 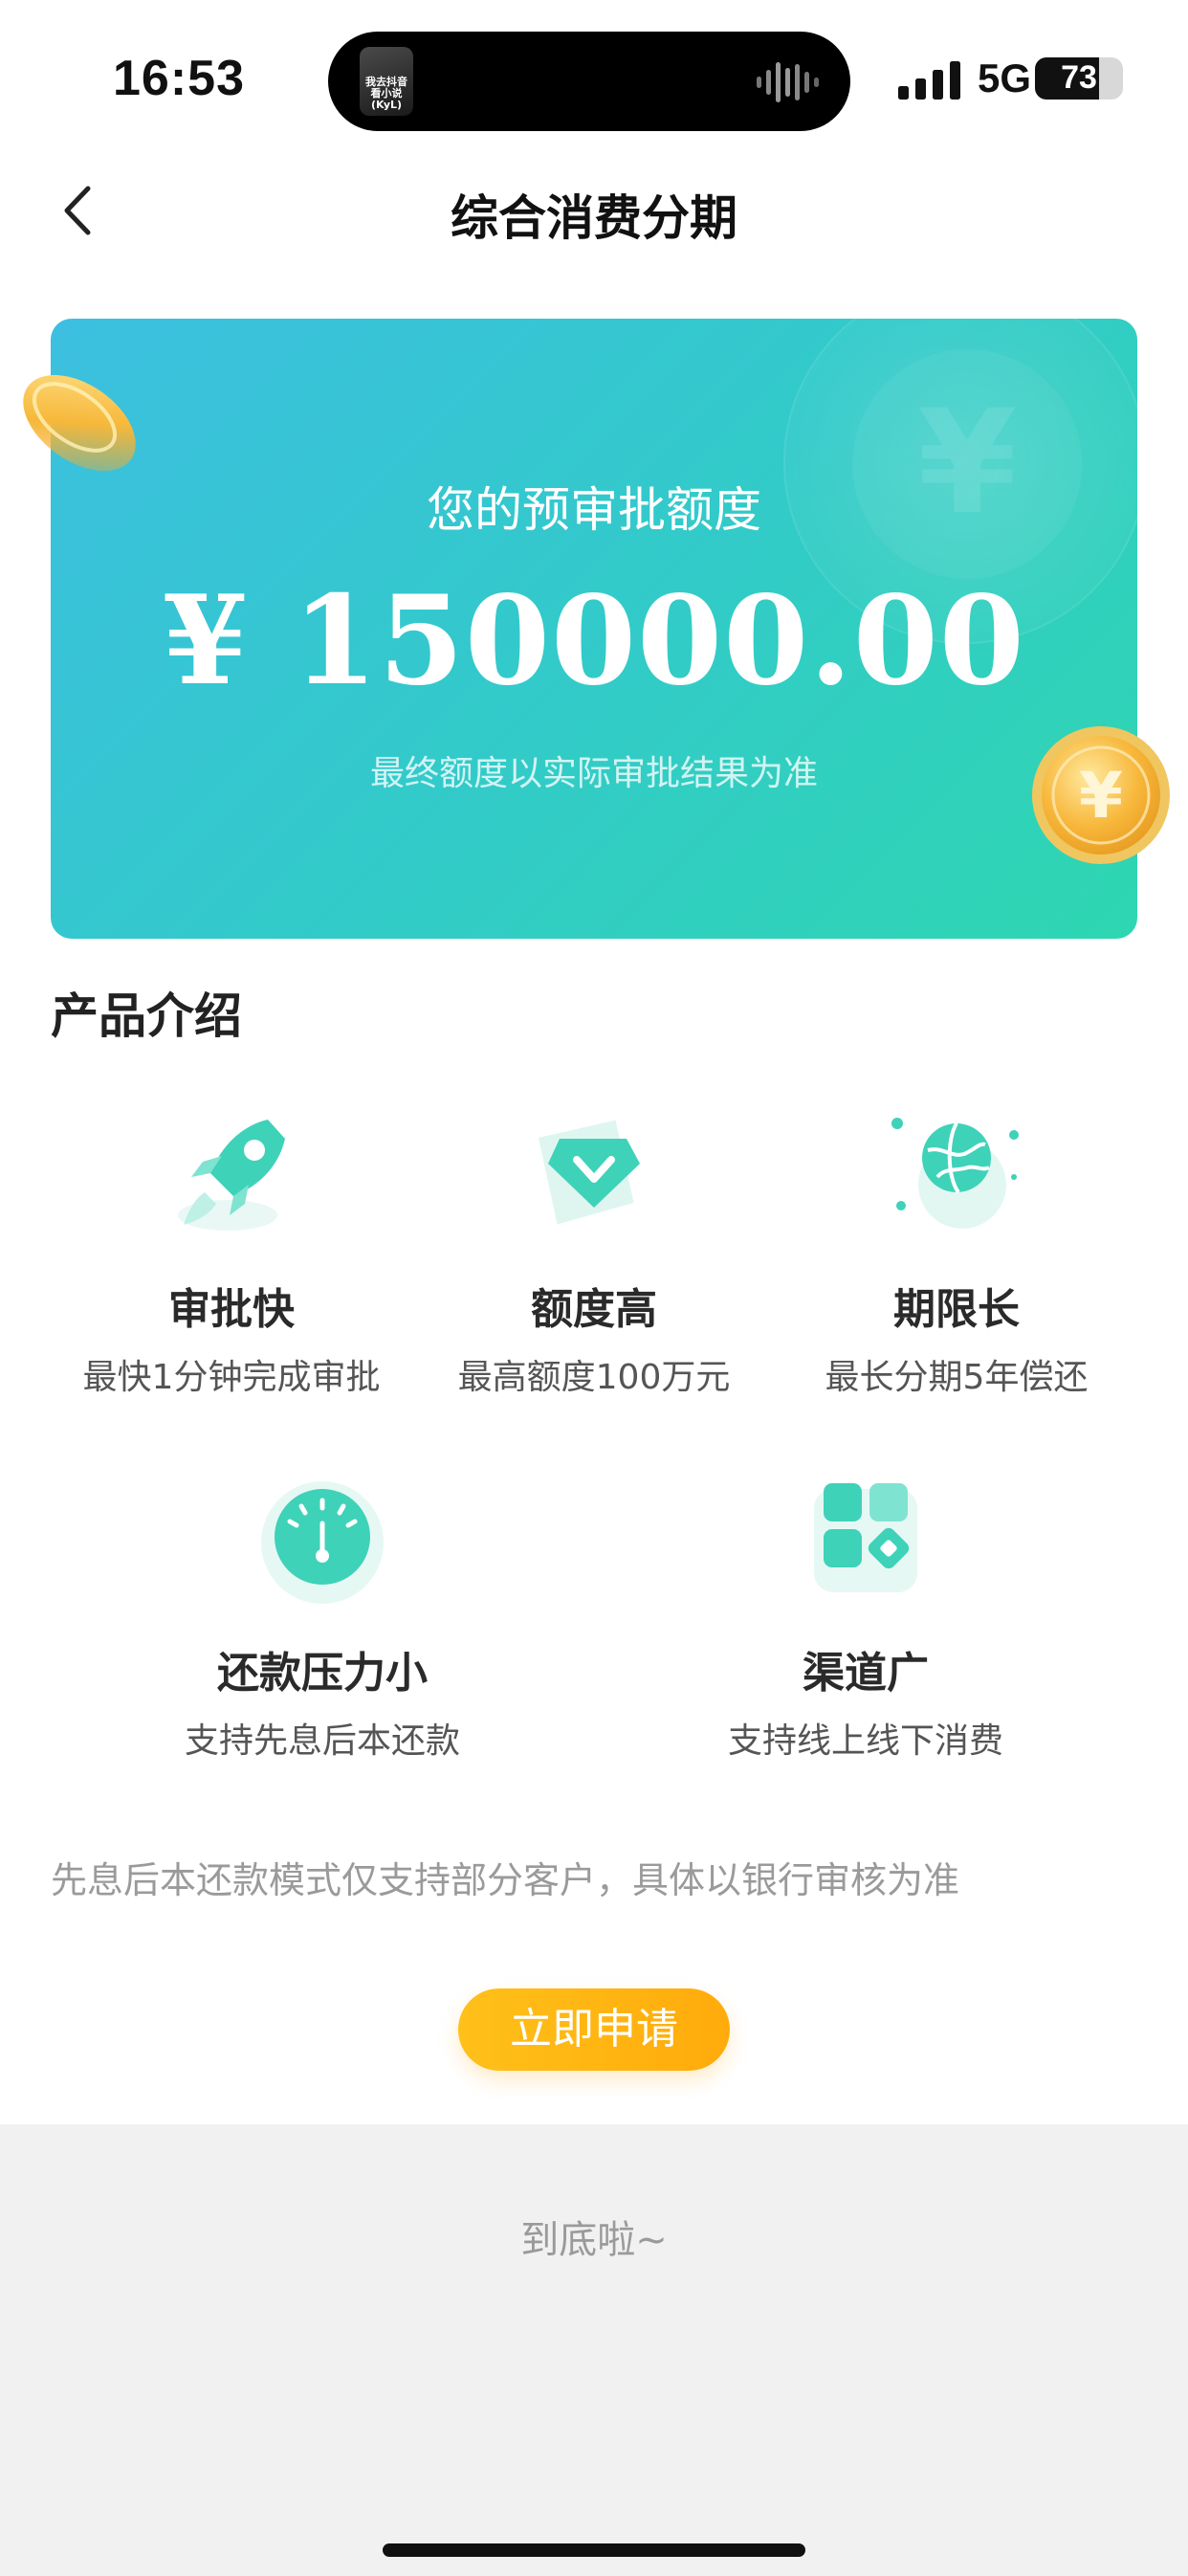 I want to click on feature-desc: 最高额度100万元, so click(x=594, y=1377).